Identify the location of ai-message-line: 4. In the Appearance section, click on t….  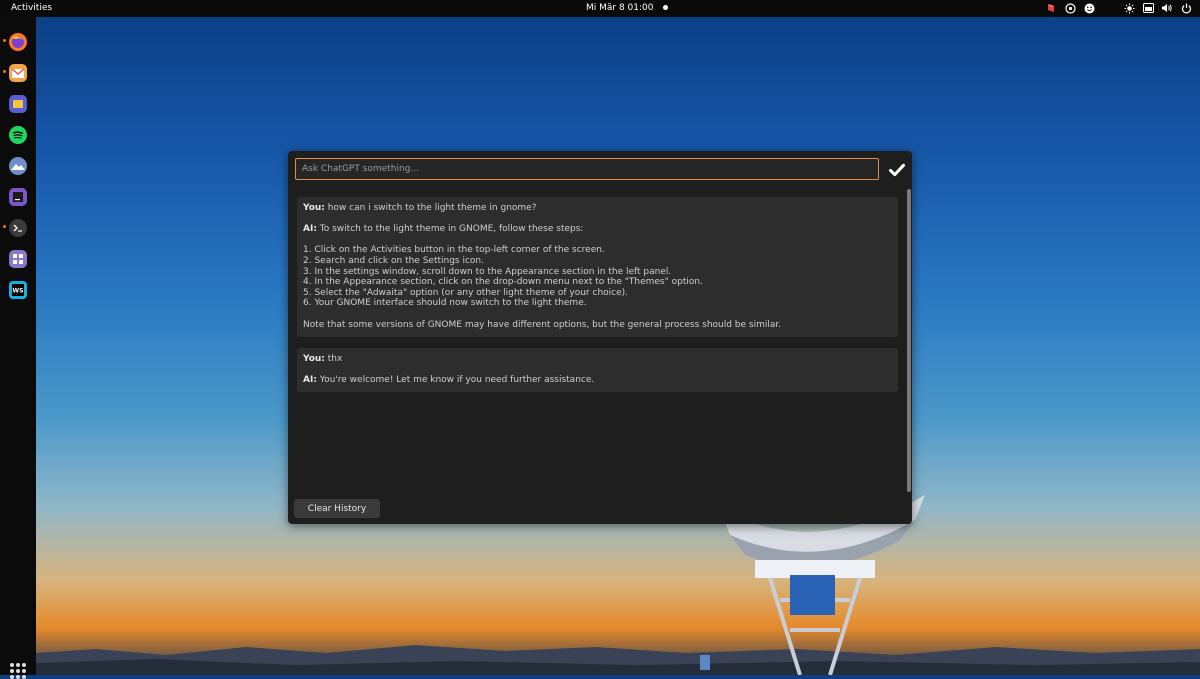
(503, 282).